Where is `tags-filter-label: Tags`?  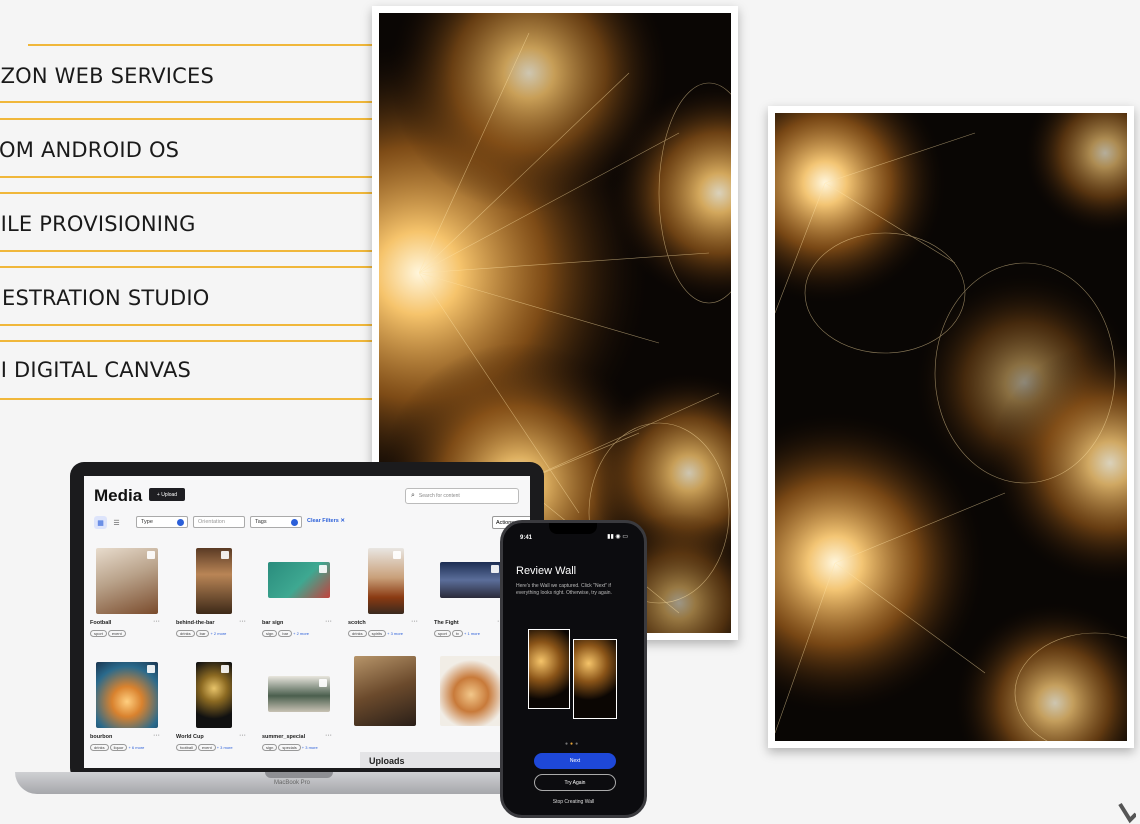
tags-filter-label: Tags is located at coordinates (261, 522).